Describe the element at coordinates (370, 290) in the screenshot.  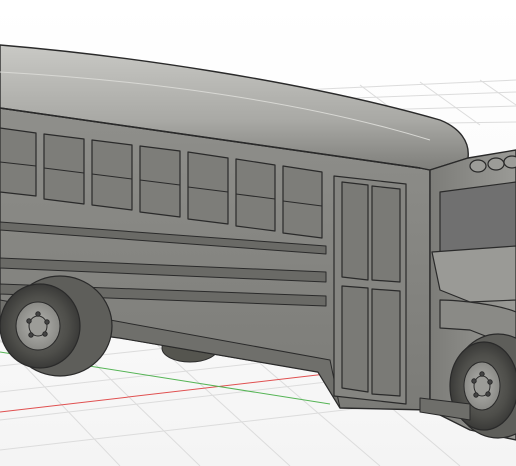
I see `rear-door` at that location.